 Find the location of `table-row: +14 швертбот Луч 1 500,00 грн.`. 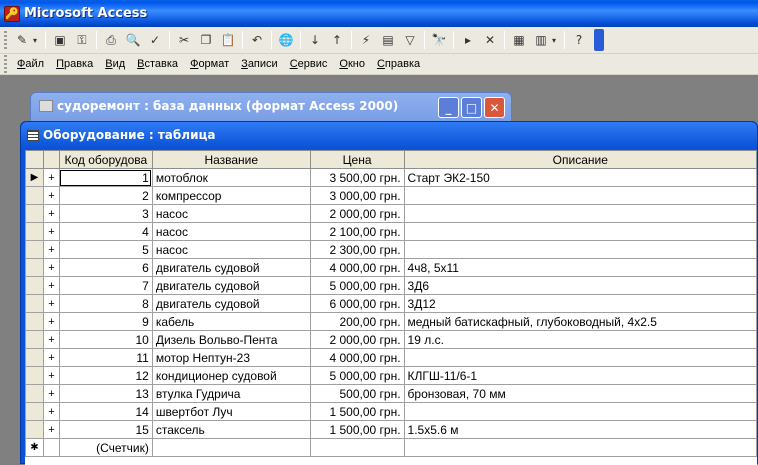

table-row: +14 швертбот Луч 1 500,00 грн. is located at coordinates (391, 411).